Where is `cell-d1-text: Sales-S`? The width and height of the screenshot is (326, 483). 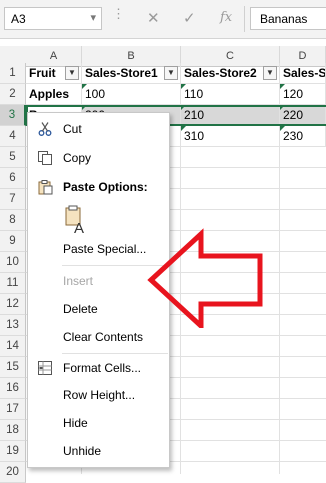
cell-d1-text: Sales-S is located at coordinates (304, 73).